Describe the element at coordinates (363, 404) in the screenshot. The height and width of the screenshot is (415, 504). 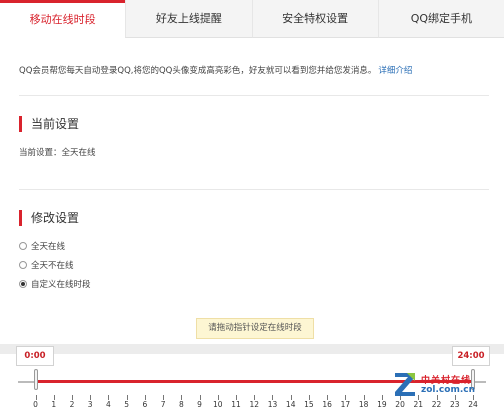
I see `tick-label: 18` at that location.